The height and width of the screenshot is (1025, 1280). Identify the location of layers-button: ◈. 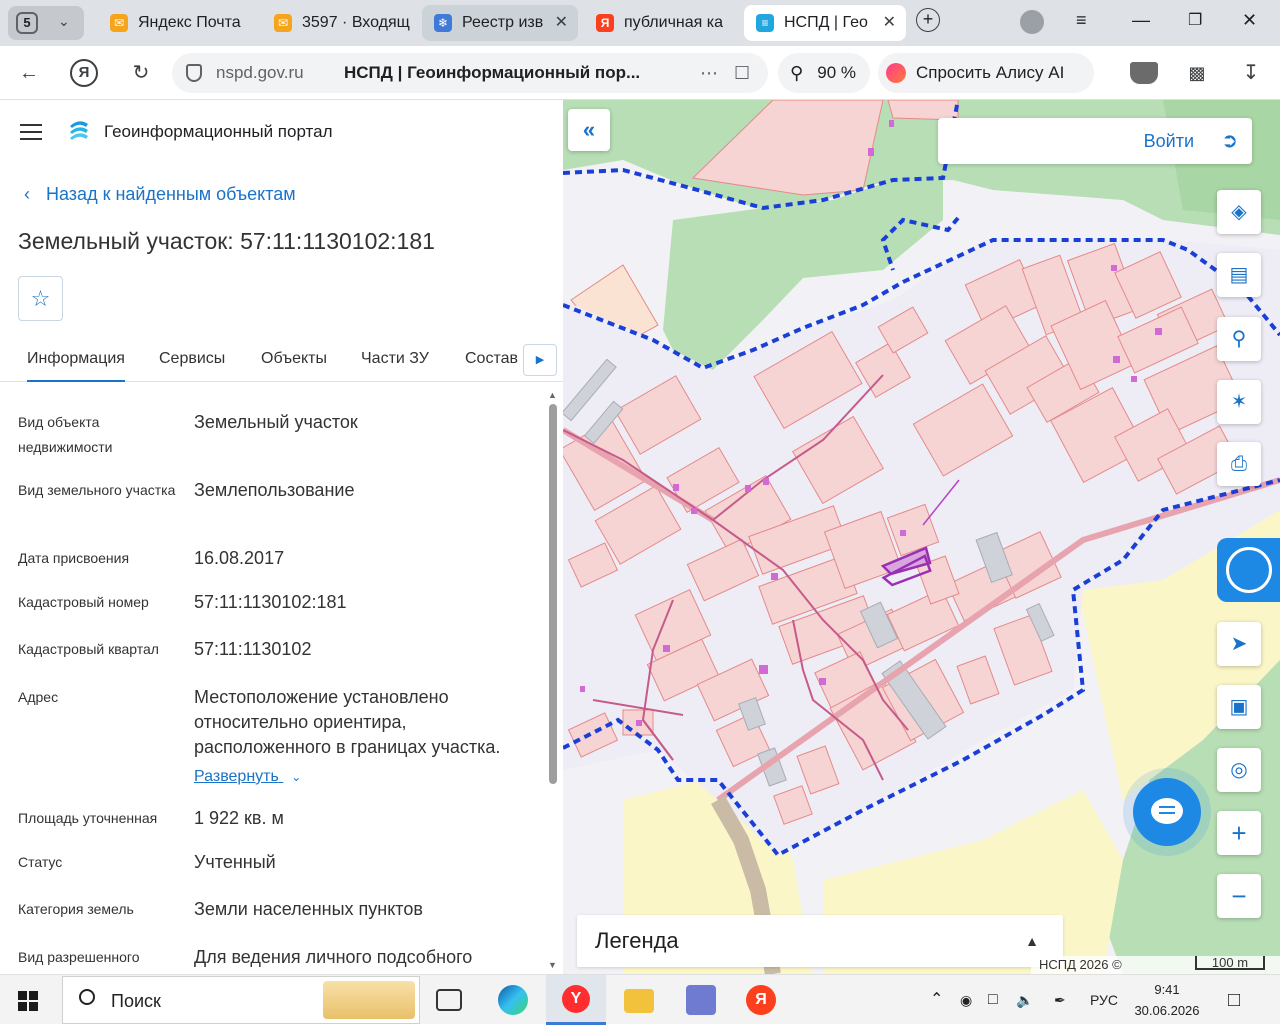
(1239, 212).